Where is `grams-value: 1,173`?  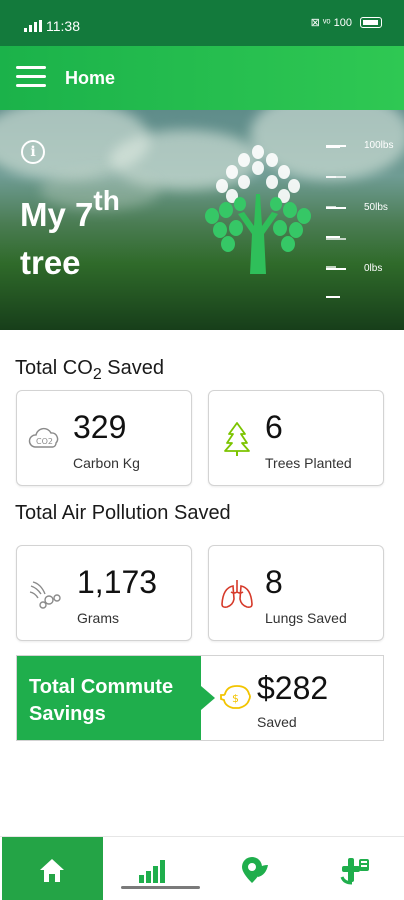
grams-value: 1,173 is located at coordinates (117, 582).